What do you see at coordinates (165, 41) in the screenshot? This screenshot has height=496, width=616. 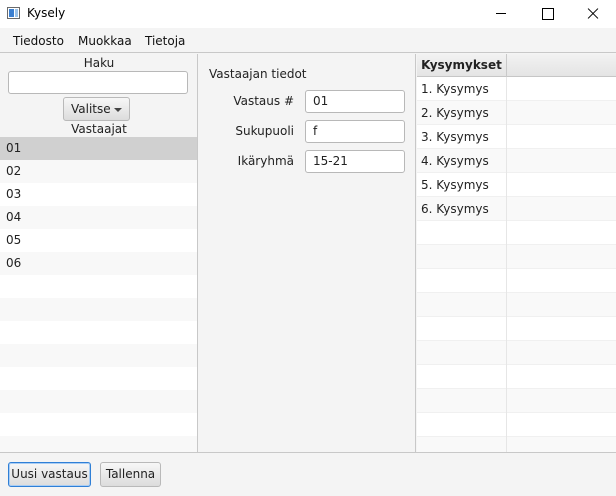 I see `menu-tietoja: Tietoja` at bounding box center [165, 41].